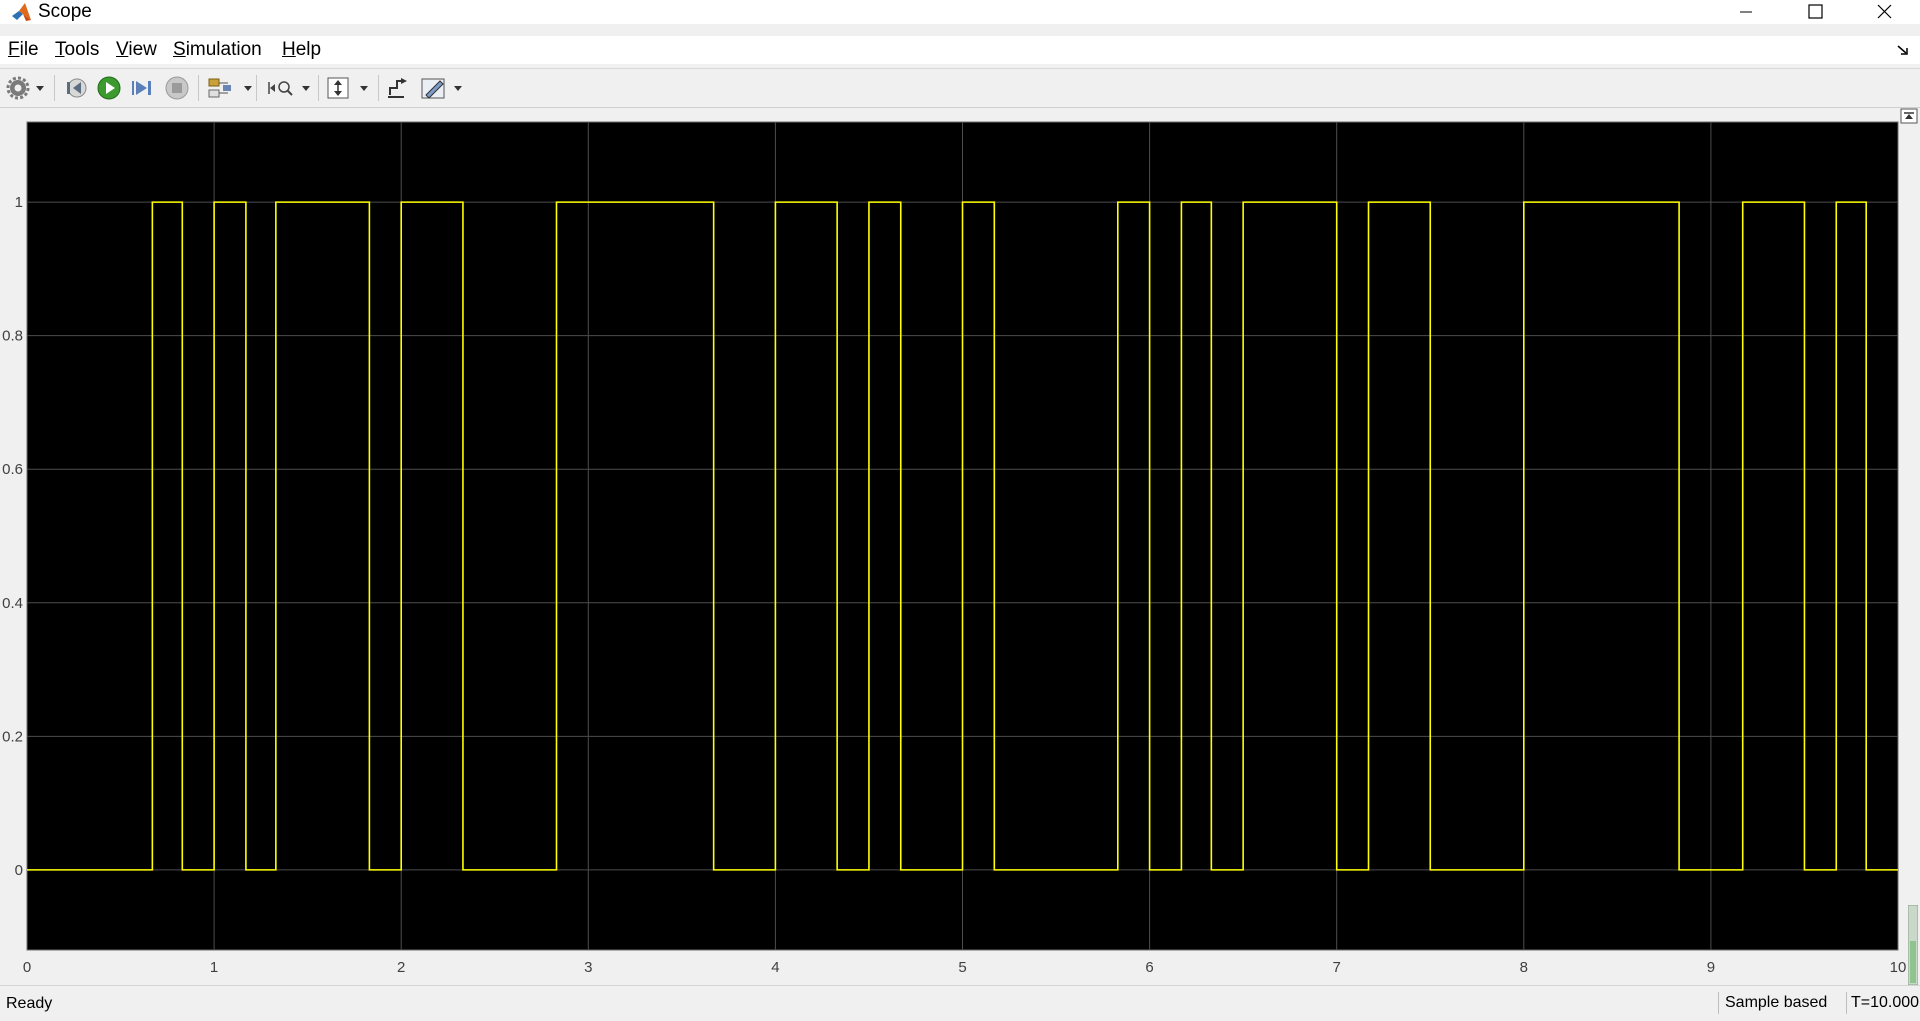 The image size is (1920, 1021). What do you see at coordinates (12, 336) in the screenshot?
I see `y-tick-label: 0.8` at bounding box center [12, 336].